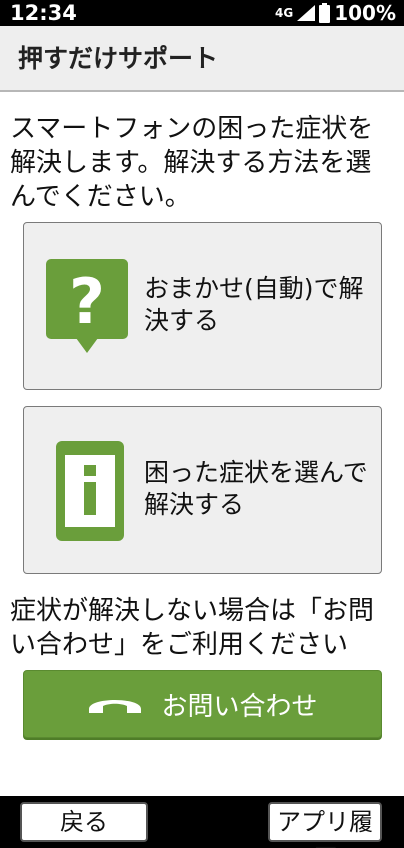  Describe the element at coordinates (192, 163) in the screenshot. I see `intro-text: スマートフォンの困った症状を解決します。解決する方法を選んでください。` at that location.